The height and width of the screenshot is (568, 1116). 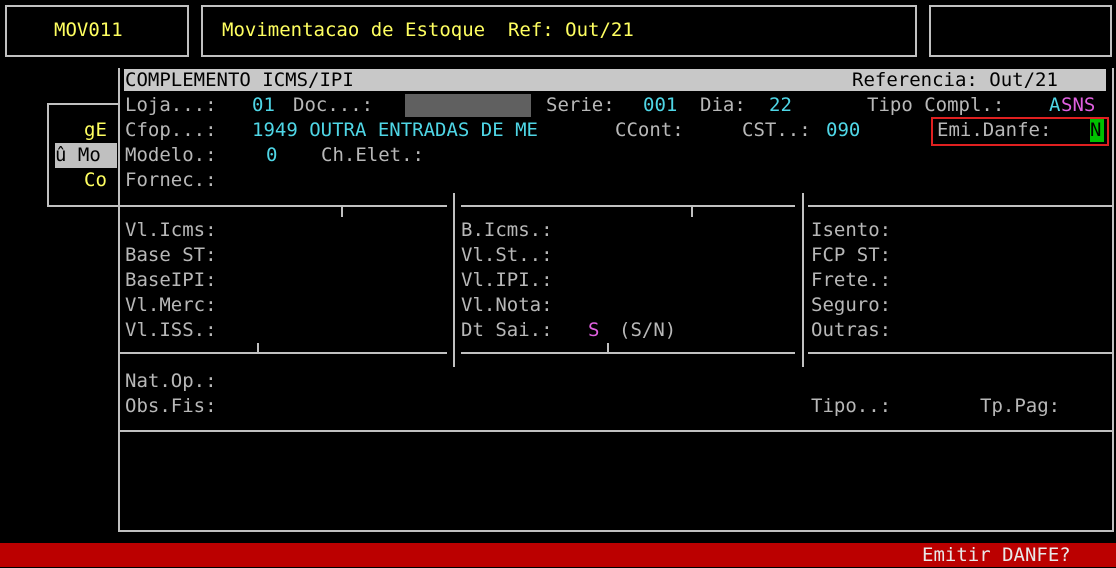 I want to click on emi-danfe-input: N, so click(x=1097, y=130).